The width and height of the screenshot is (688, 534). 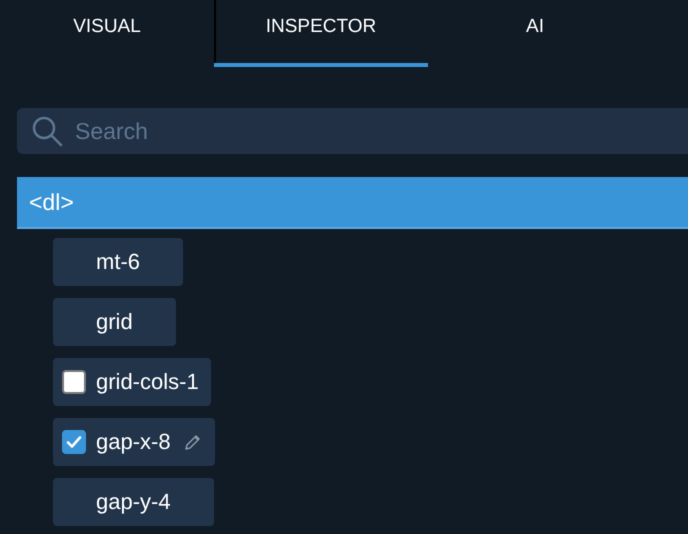 What do you see at coordinates (535, 33) in the screenshot?
I see `tab: AI` at bounding box center [535, 33].